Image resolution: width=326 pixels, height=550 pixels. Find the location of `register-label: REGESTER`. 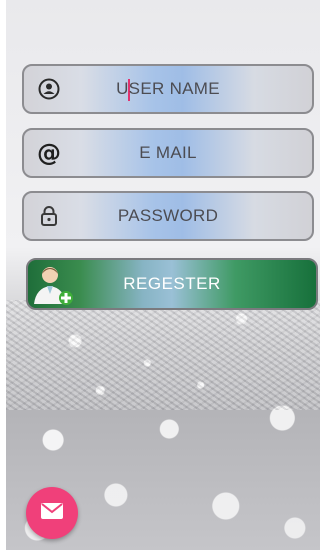

register-label: REGESTER is located at coordinates (172, 283).